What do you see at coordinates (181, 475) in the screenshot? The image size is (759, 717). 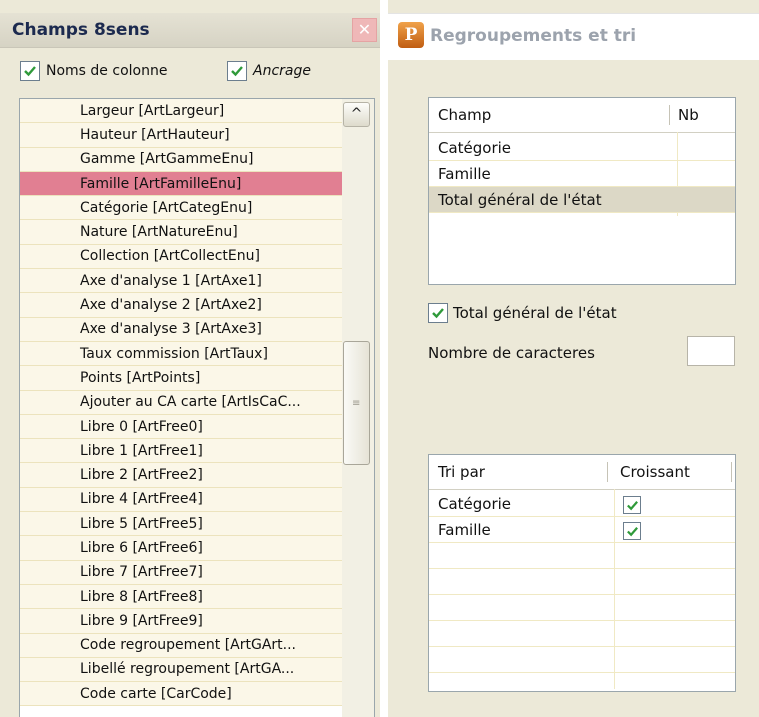 I see `field-item: Libre 2 [ArtFree2]` at bounding box center [181, 475].